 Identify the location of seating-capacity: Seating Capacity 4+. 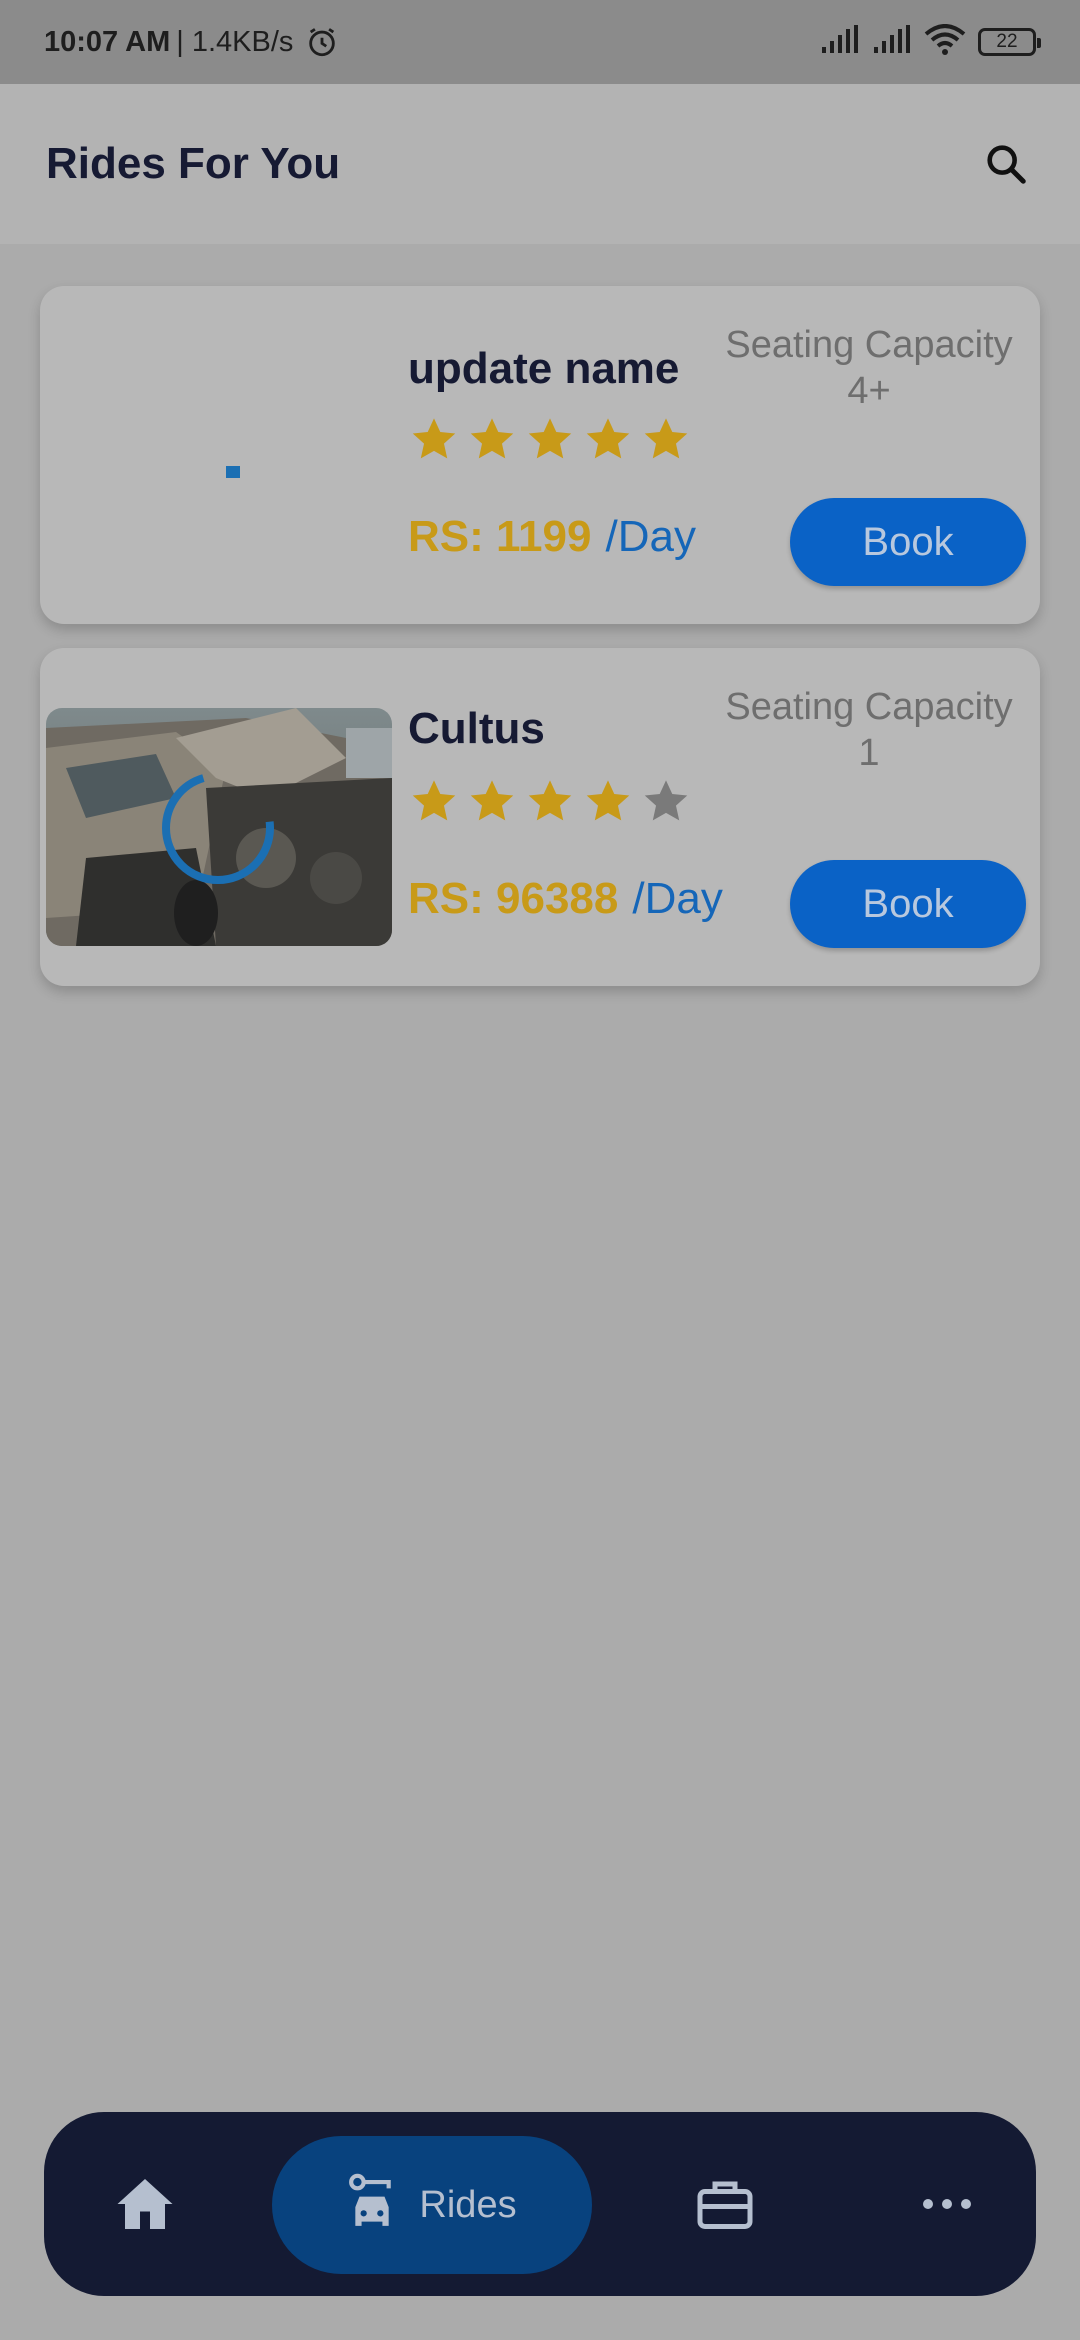
(869, 368).